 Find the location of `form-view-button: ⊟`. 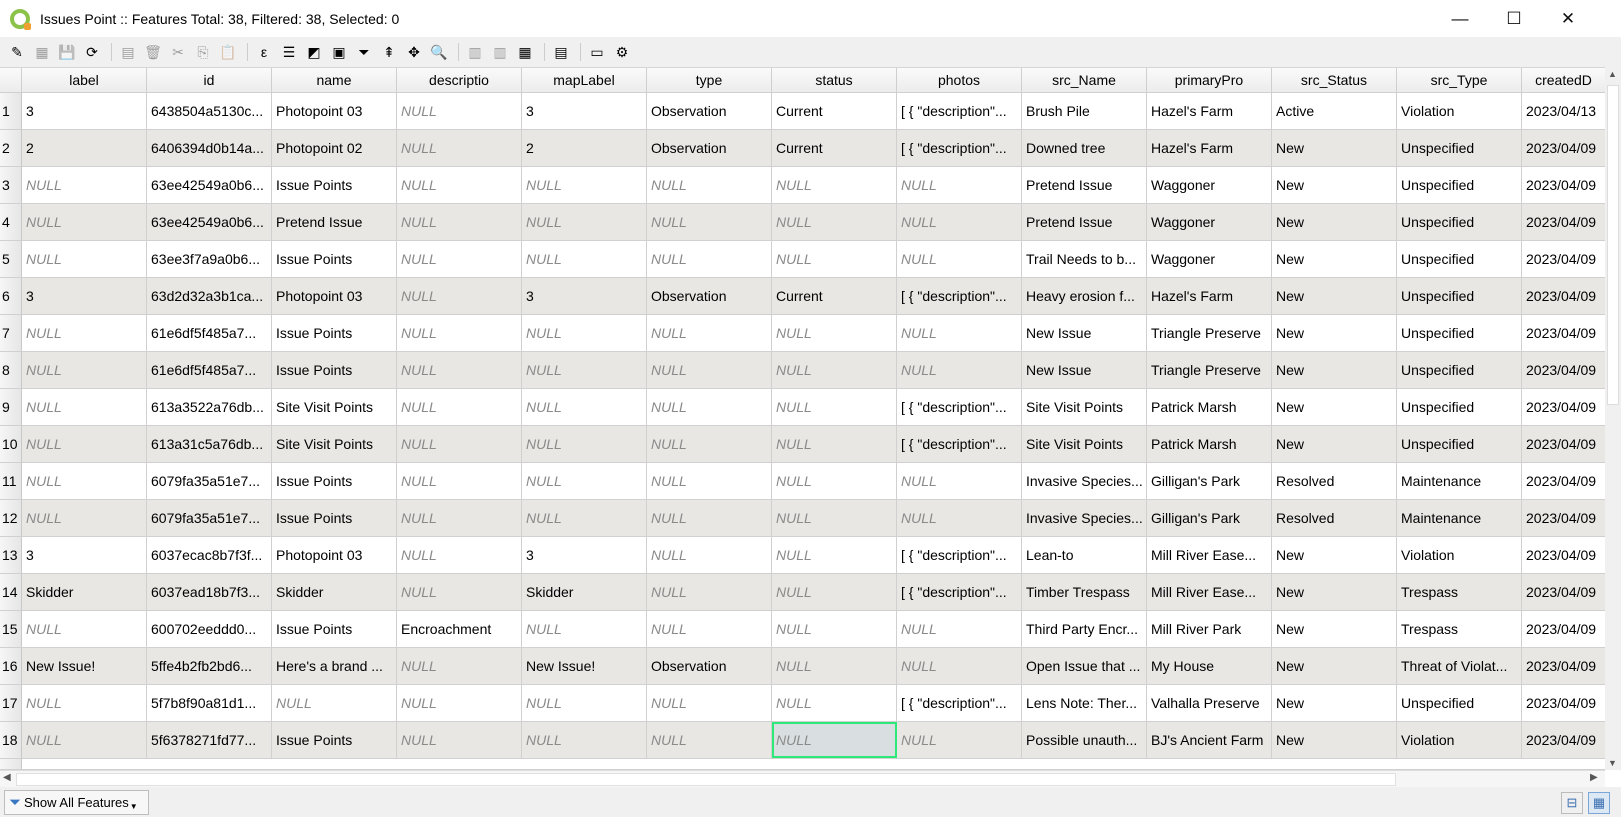

form-view-button: ⊟ is located at coordinates (1572, 803).